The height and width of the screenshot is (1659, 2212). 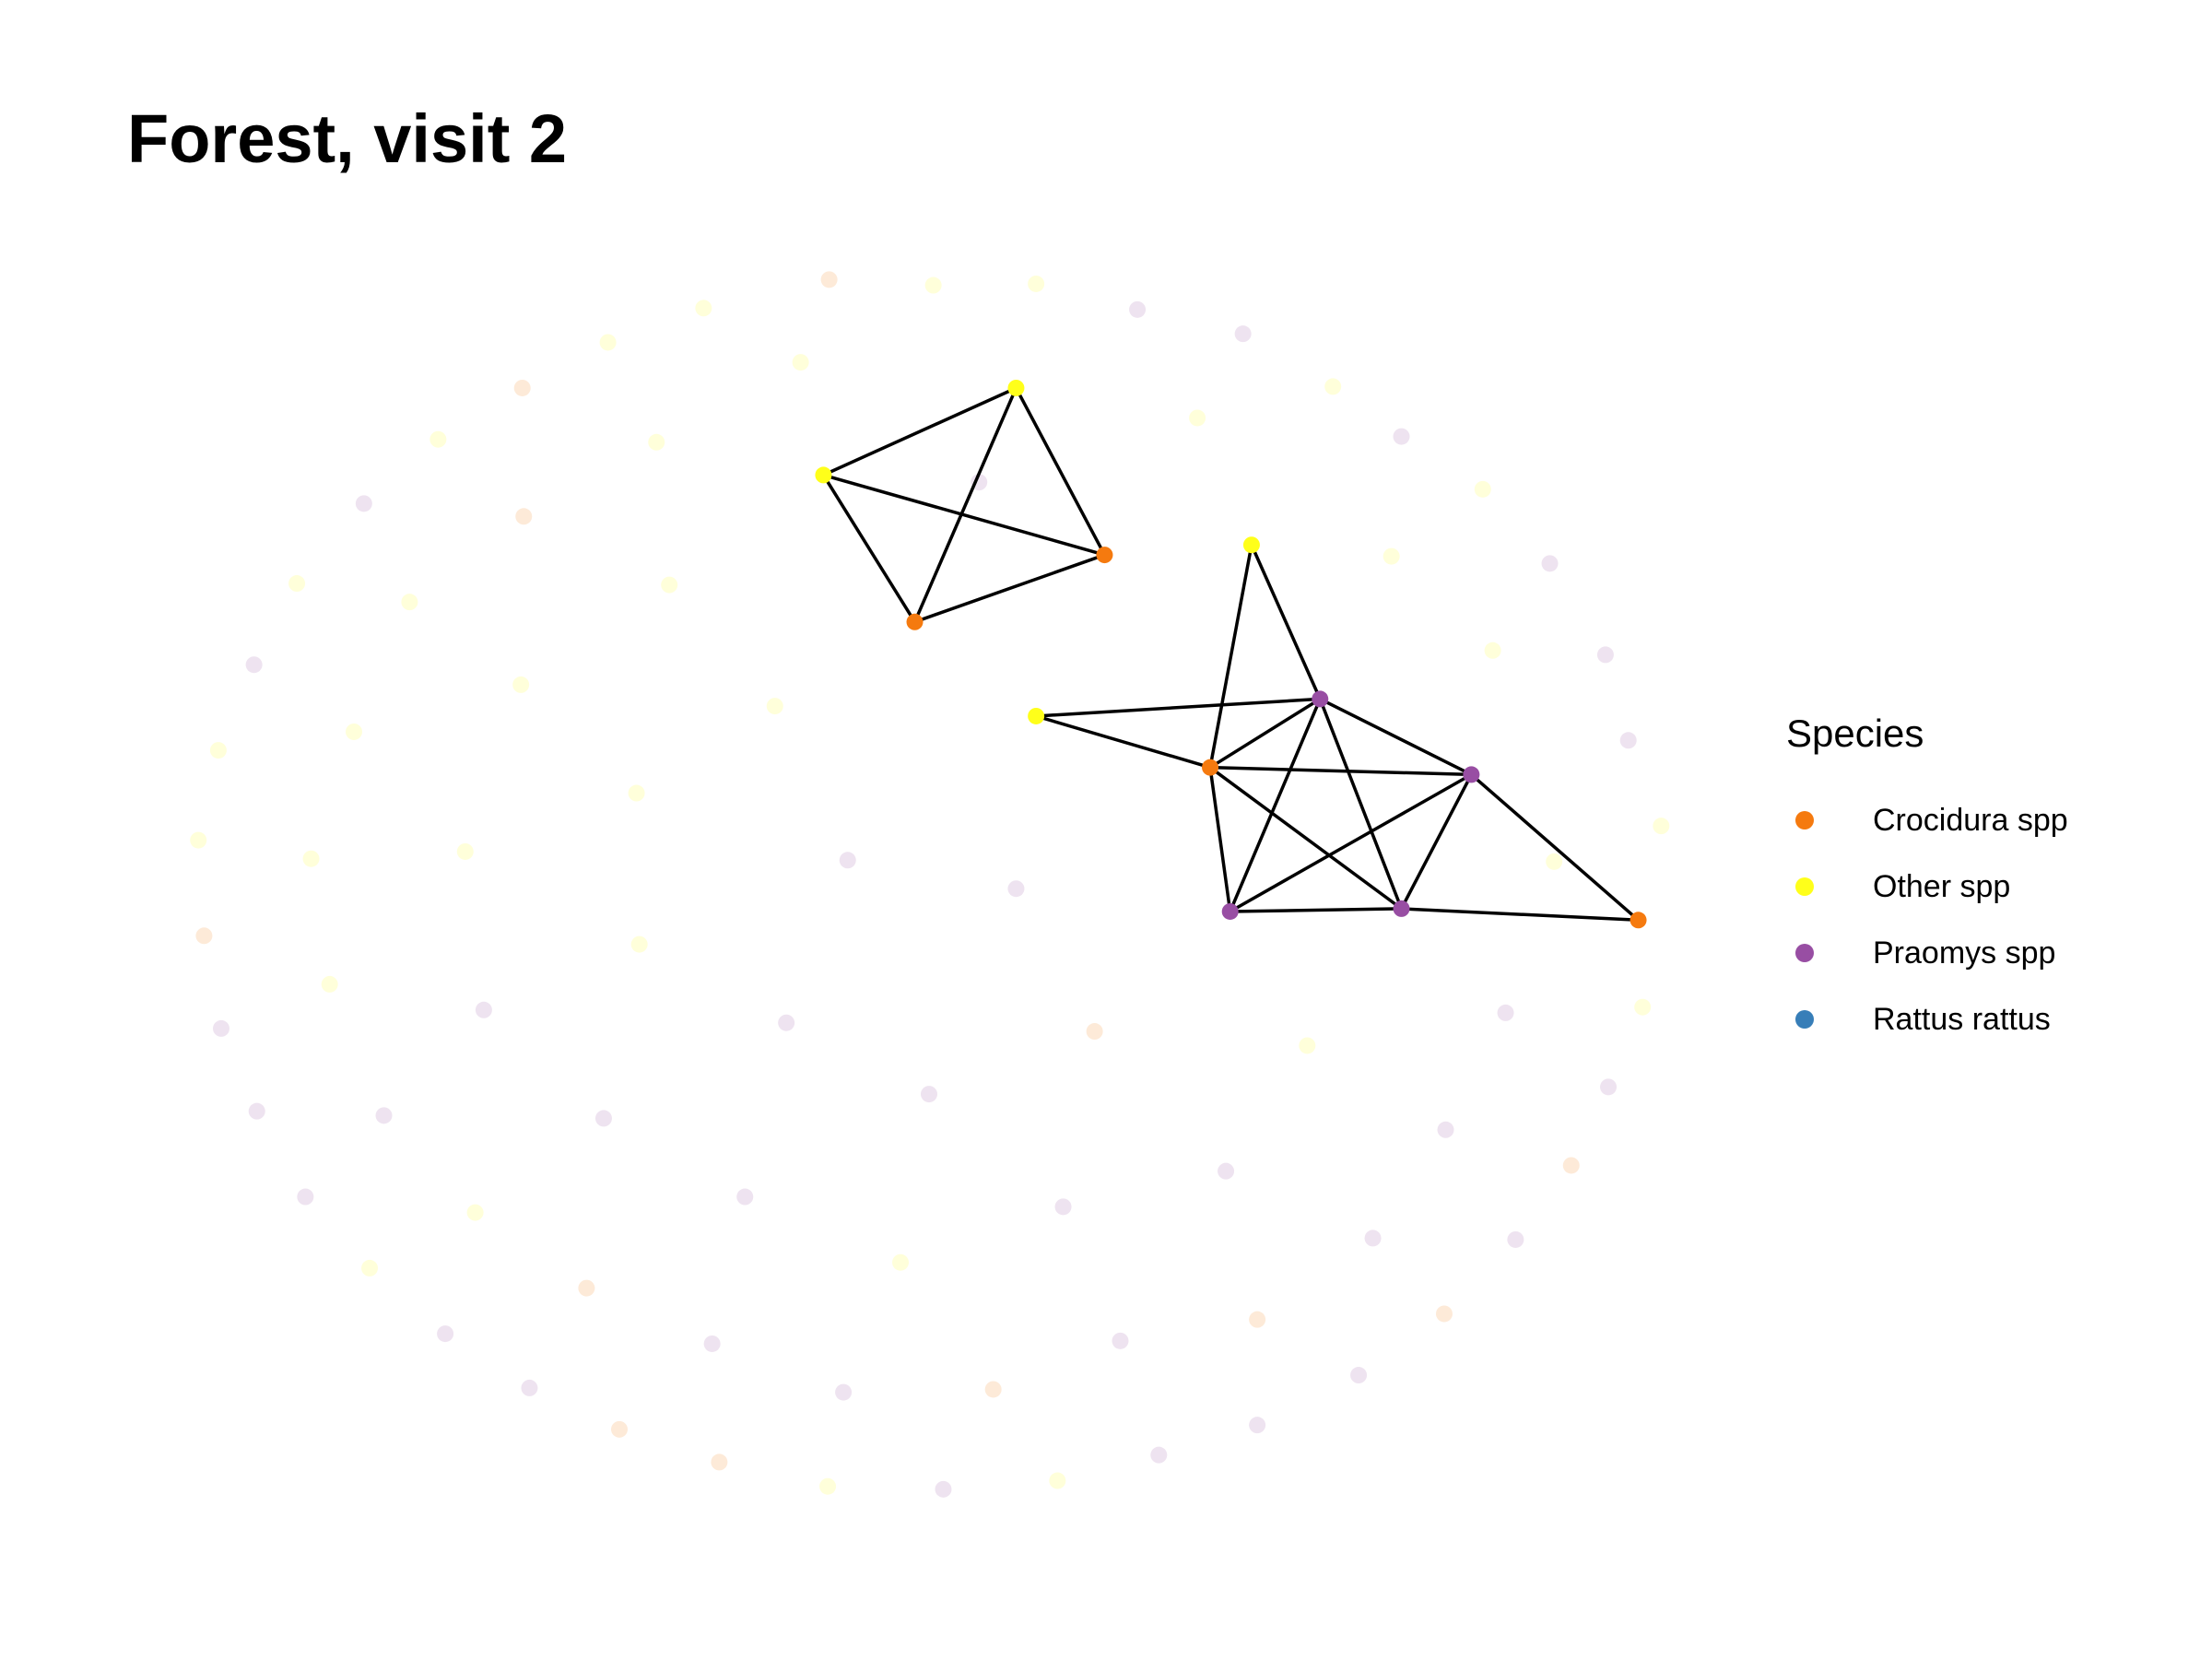 What do you see at coordinates (1942, 886) in the screenshot?
I see `legend-label-other: Other spp` at bounding box center [1942, 886].